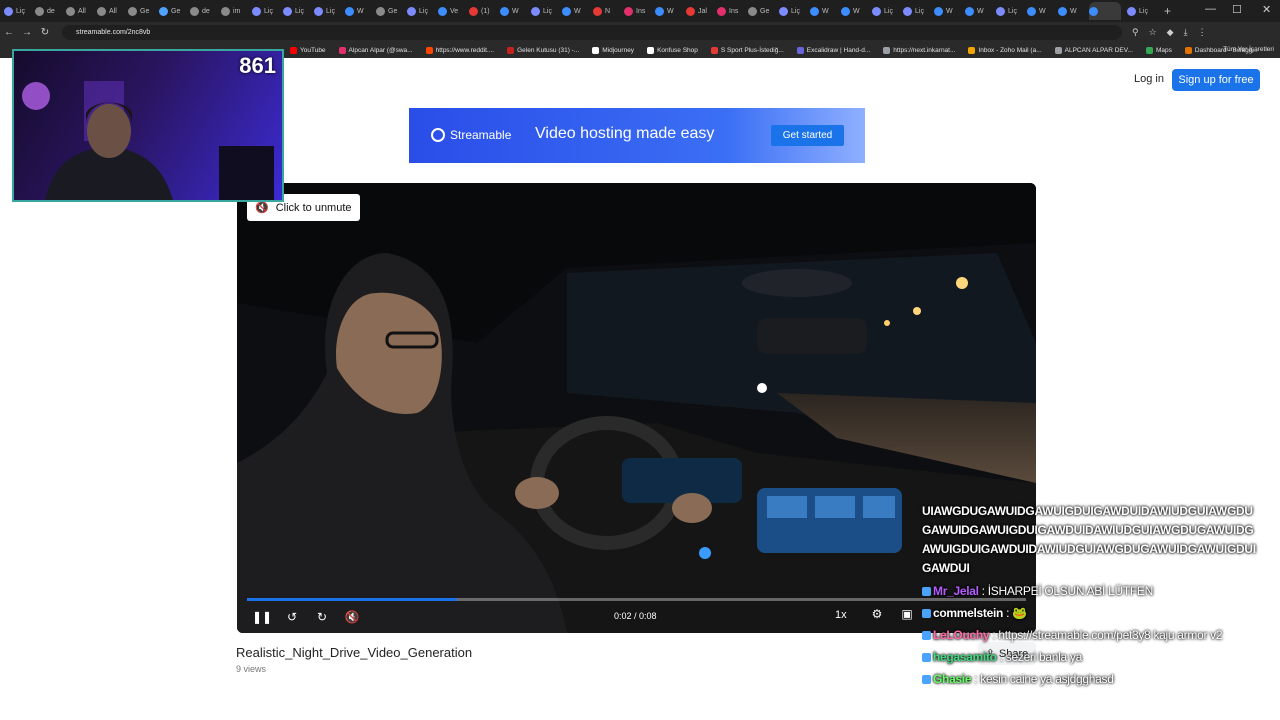 This screenshot has height=720, width=1280. Describe the element at coordinates (1167, 11) in the screenshot. I see `new-tab-button: +` at that location.